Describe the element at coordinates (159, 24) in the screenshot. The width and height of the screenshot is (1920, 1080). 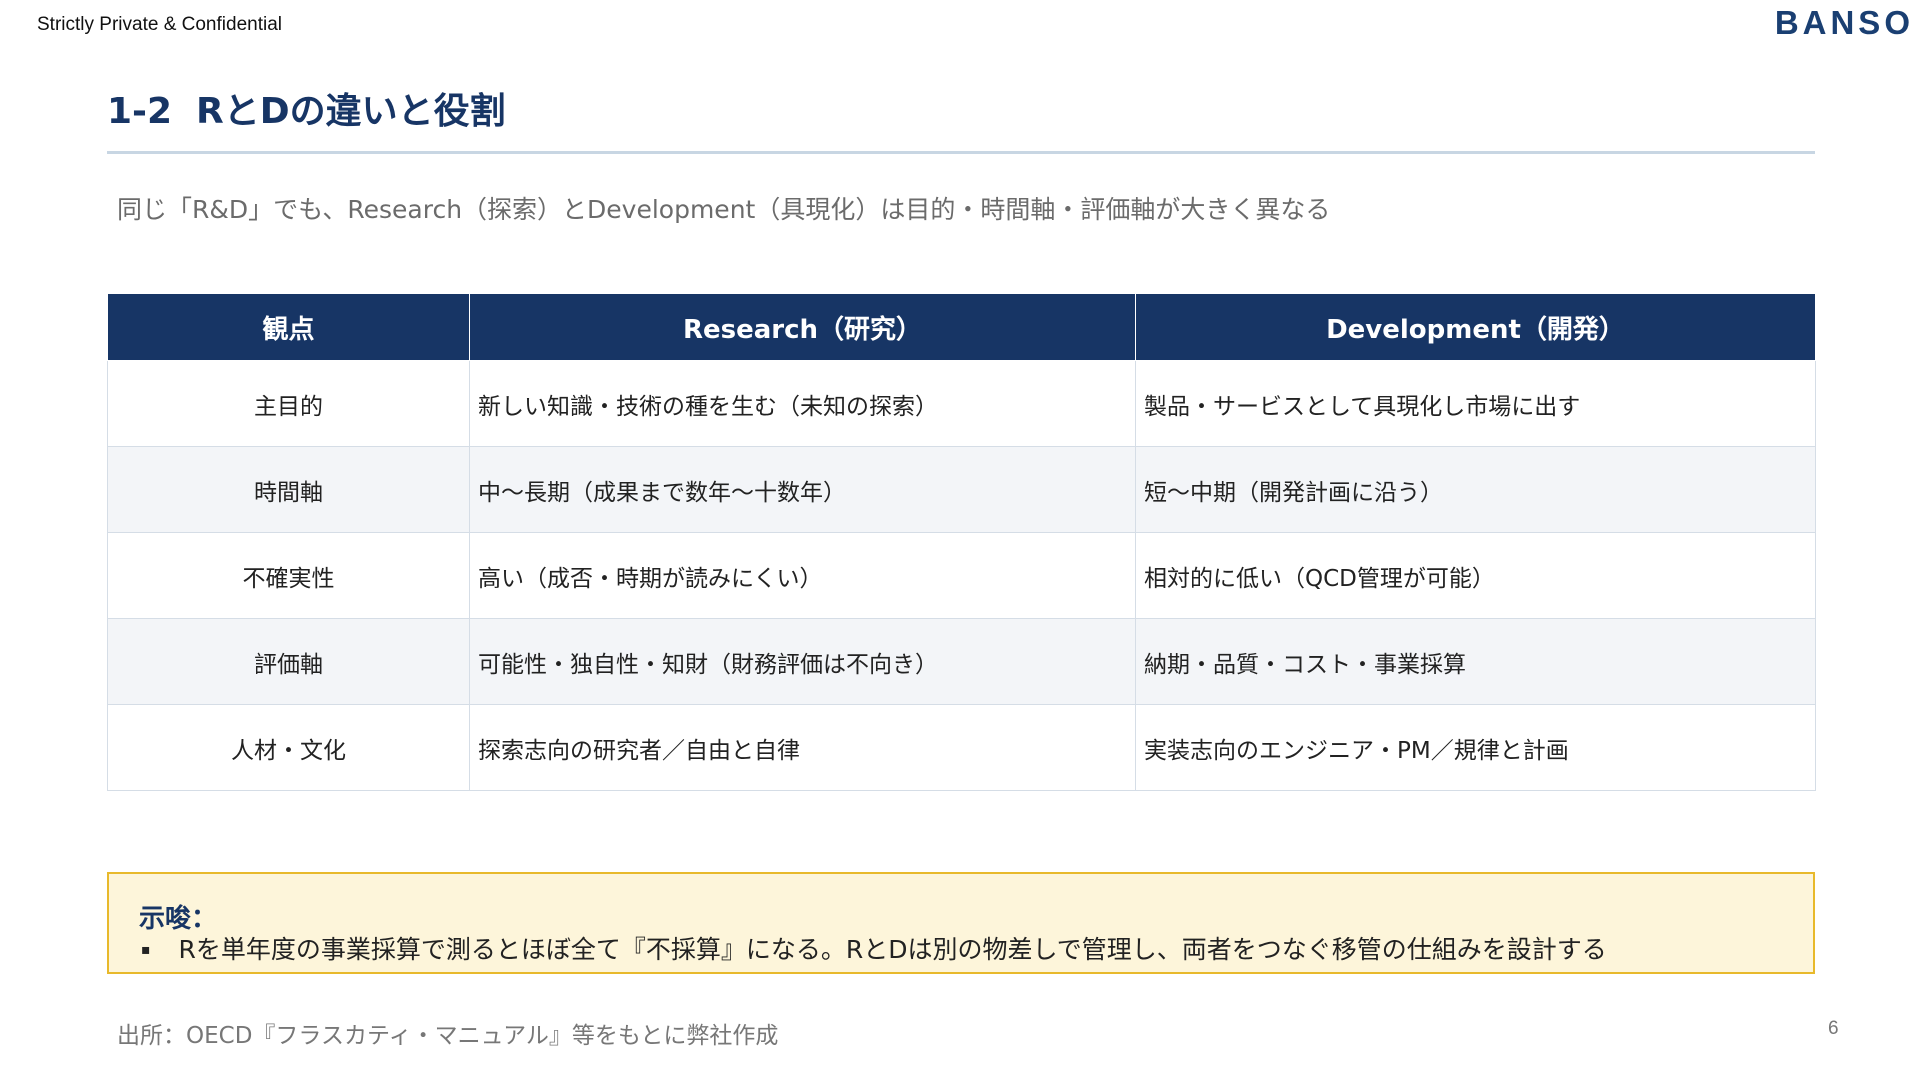
I see `confidential-label: Strictly Private & Confidential` at that location.